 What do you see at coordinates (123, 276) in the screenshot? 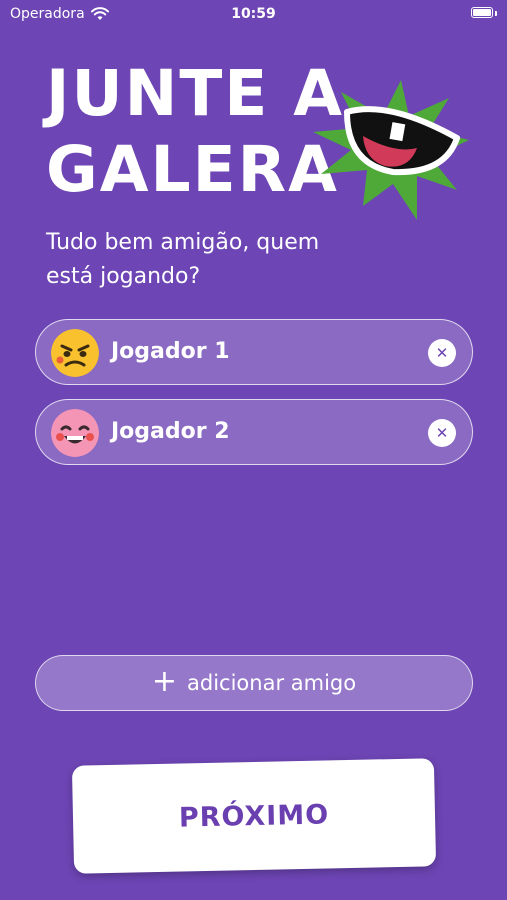
I see `subtitle-line-2: está jogando?` at bounding box center [123, 276].